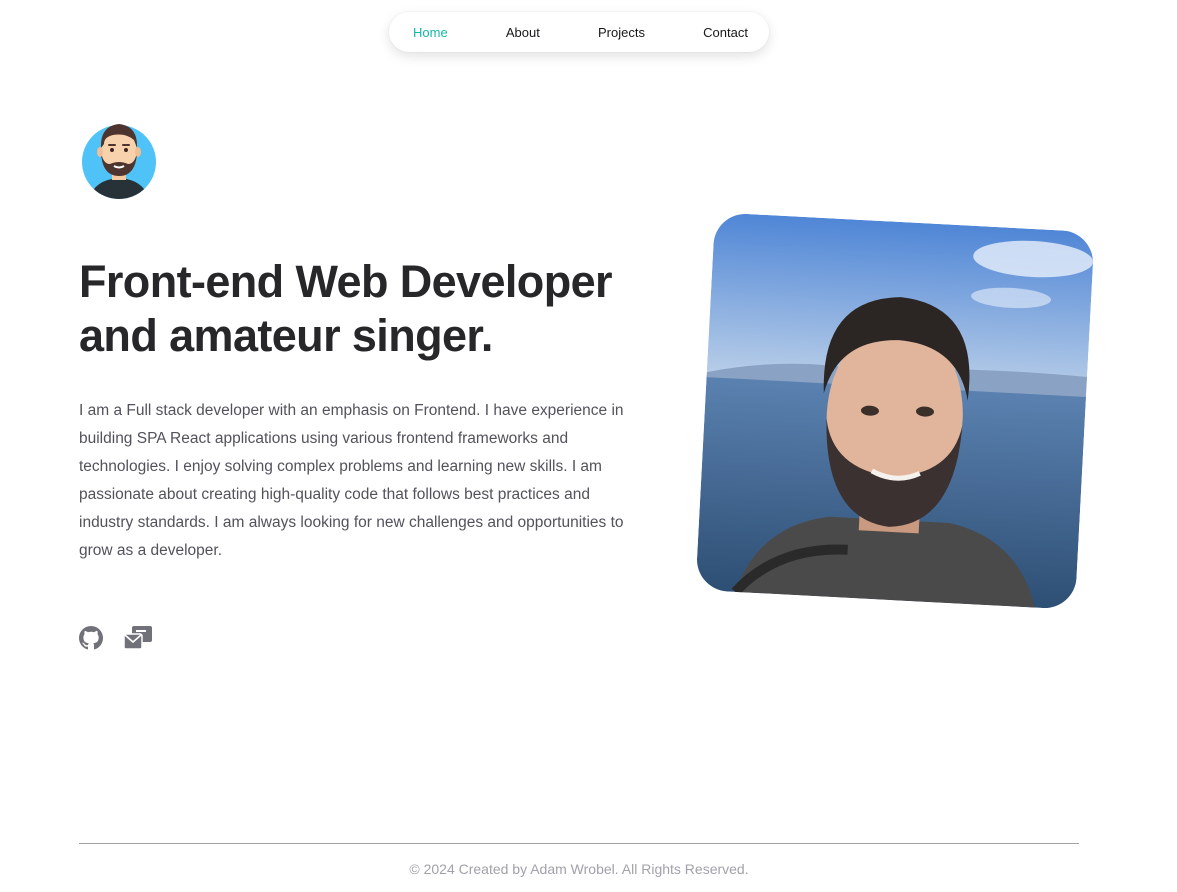 The height and width of the screenshot is (892, 1177). Describe the element at coordinates (523, 32) in the screenshot. I see `nav-about: About` at that location.